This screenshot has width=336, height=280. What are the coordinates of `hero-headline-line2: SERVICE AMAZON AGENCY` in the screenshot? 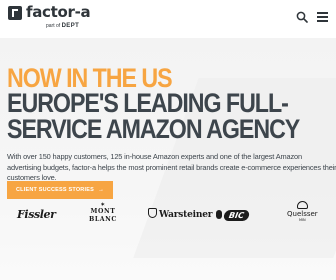 It's located at (153, 129).